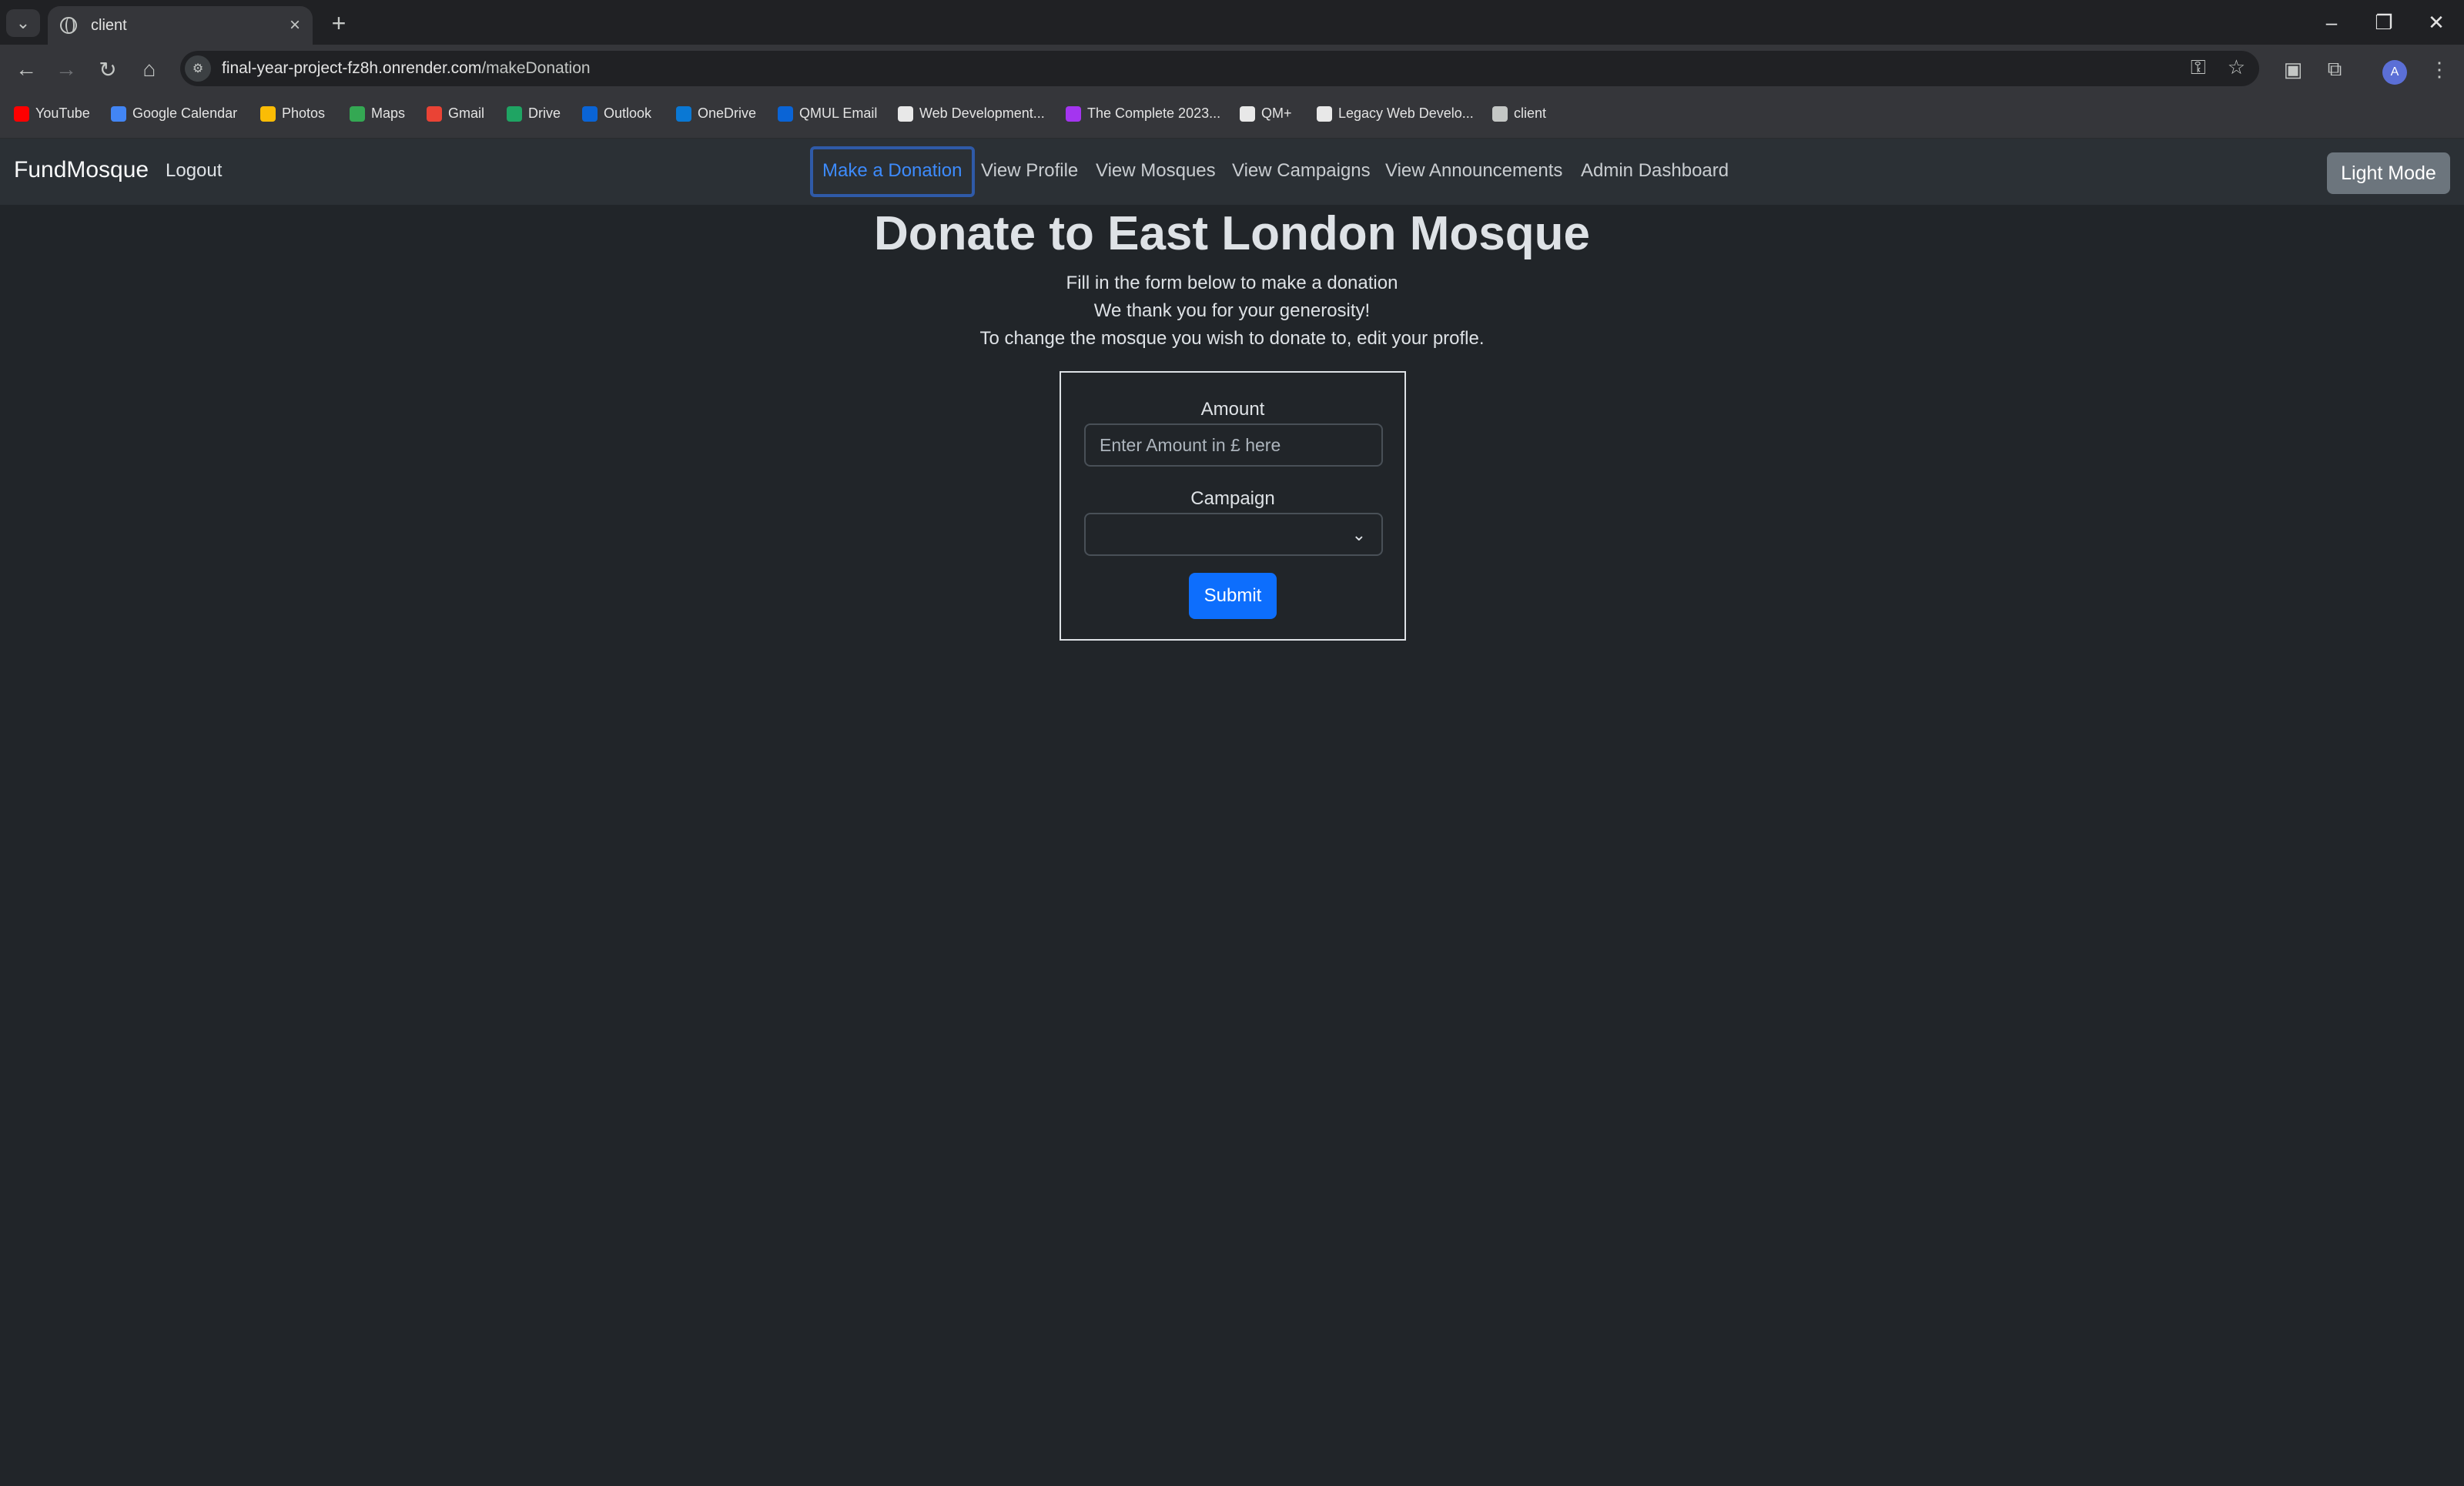 This screenshot has width=2464, height=1486. Describe the element at coordinates (466, 113) in the screenshot. I see `bookmark-label: Gmail` at that location.